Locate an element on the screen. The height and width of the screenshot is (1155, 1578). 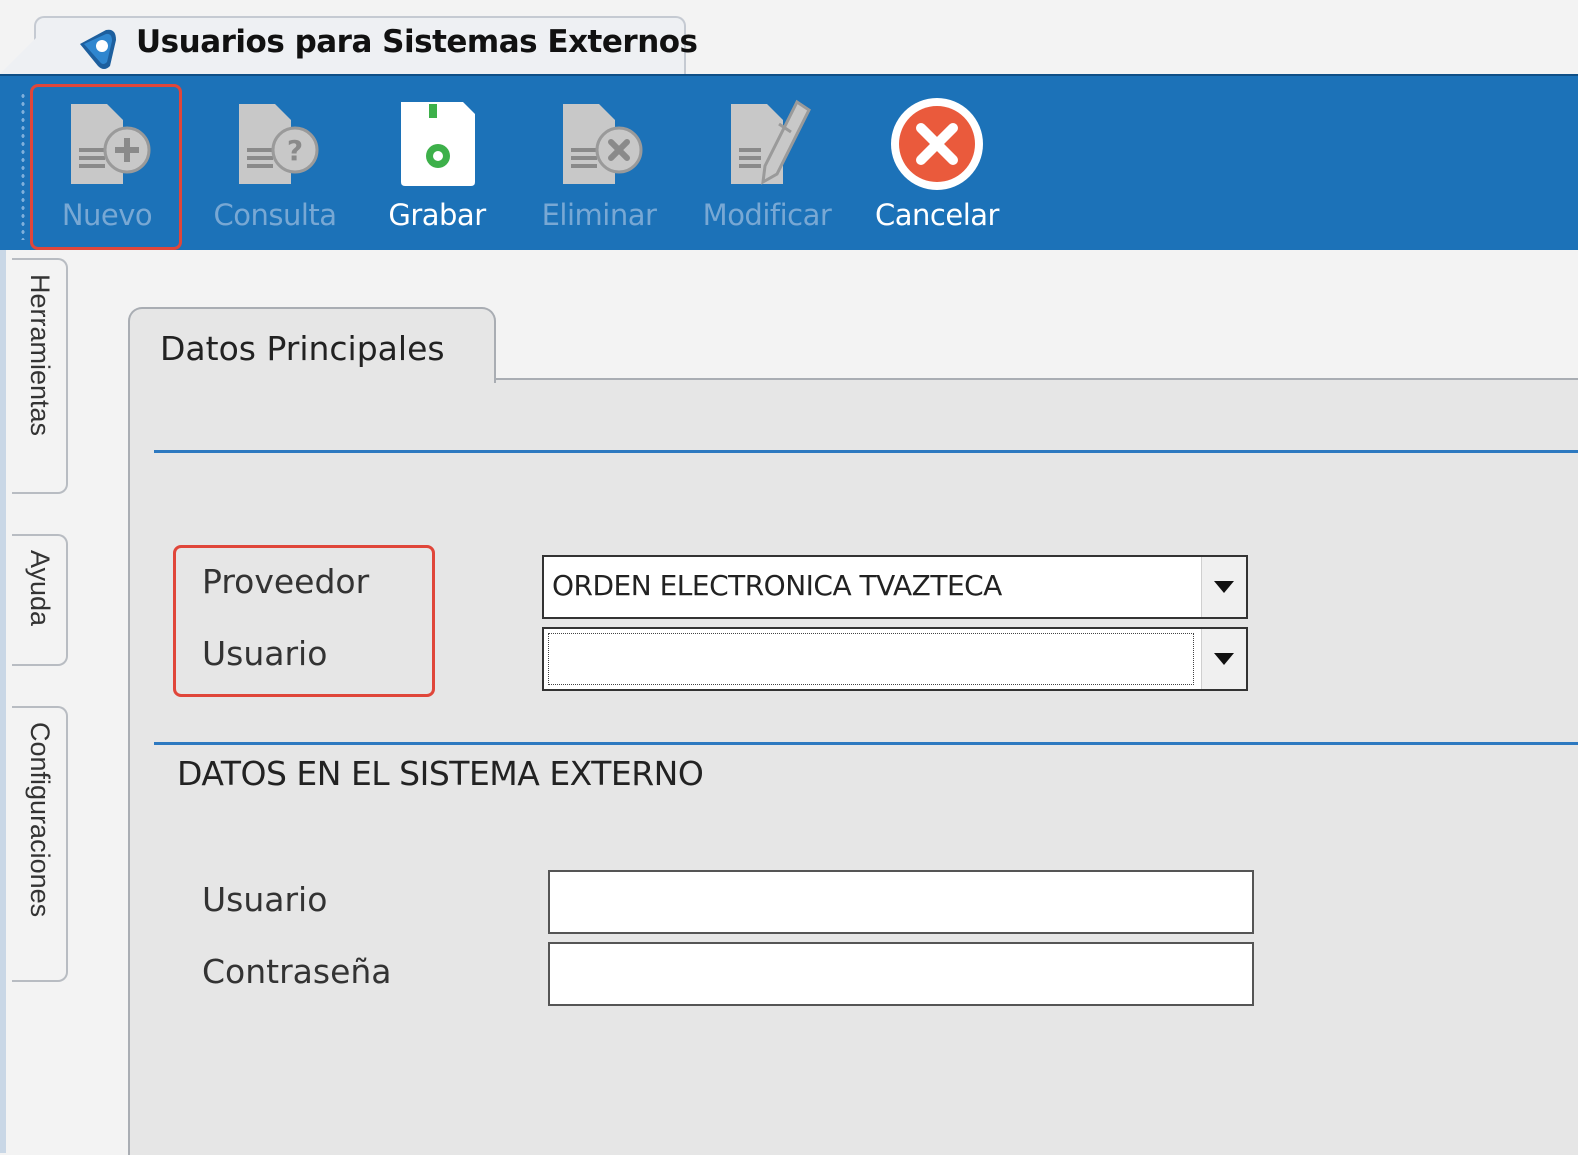
delete-button: Eliminar is located at coordinates (599, 164).